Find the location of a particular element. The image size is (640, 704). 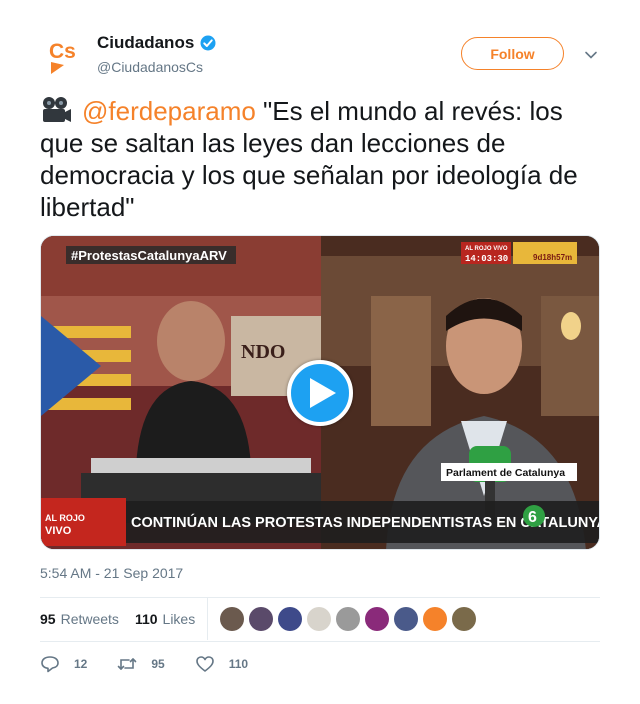

ciudadanos-logo-icon: Cs is located at coordinates (62, 57).